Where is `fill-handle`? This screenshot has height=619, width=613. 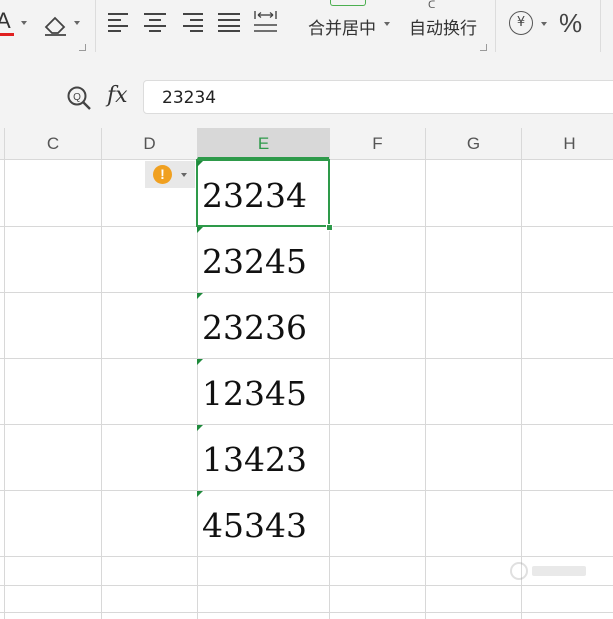 fill-handle is located at coordinates (329, 227).